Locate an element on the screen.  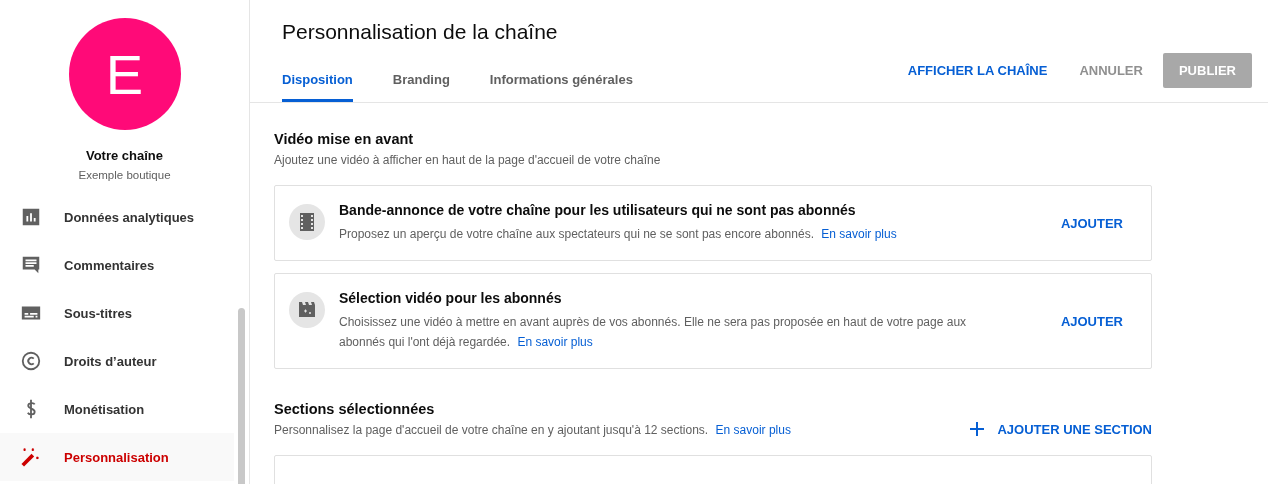
section-description: Personnalisez la page d'accueil de votre chaîne en y ajoutant jusqu'à 12 sections. En savoir plus is located at coordinates (532, 430).